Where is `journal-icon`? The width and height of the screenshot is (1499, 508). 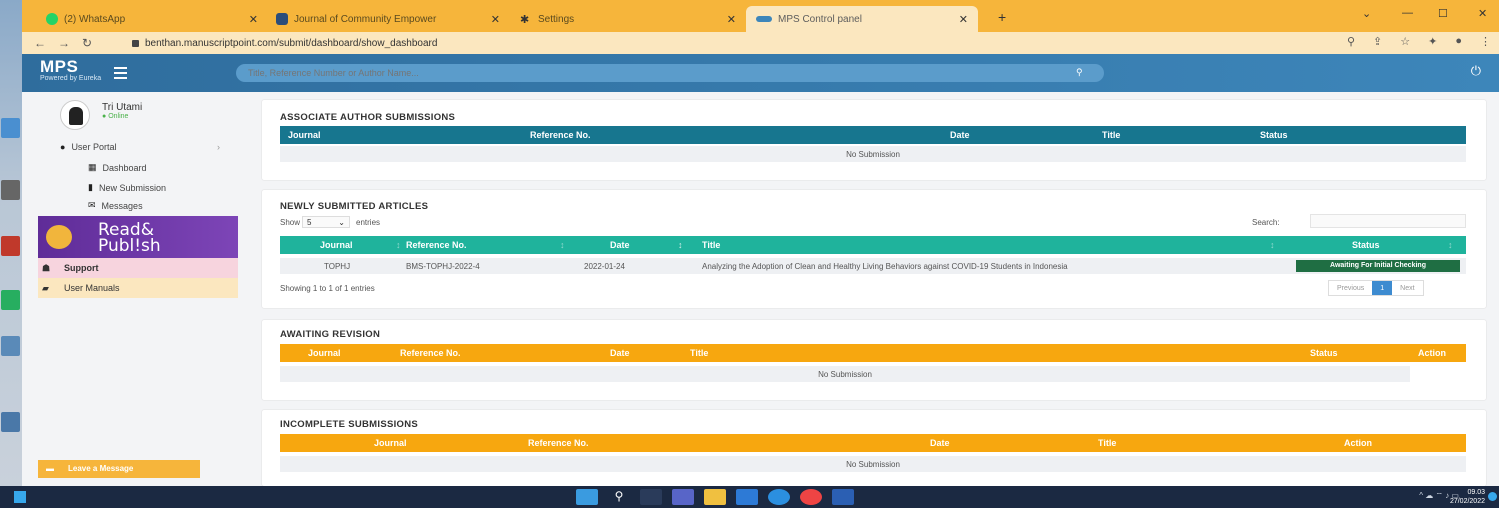
journal-icon is located at coordinates (282, 19).